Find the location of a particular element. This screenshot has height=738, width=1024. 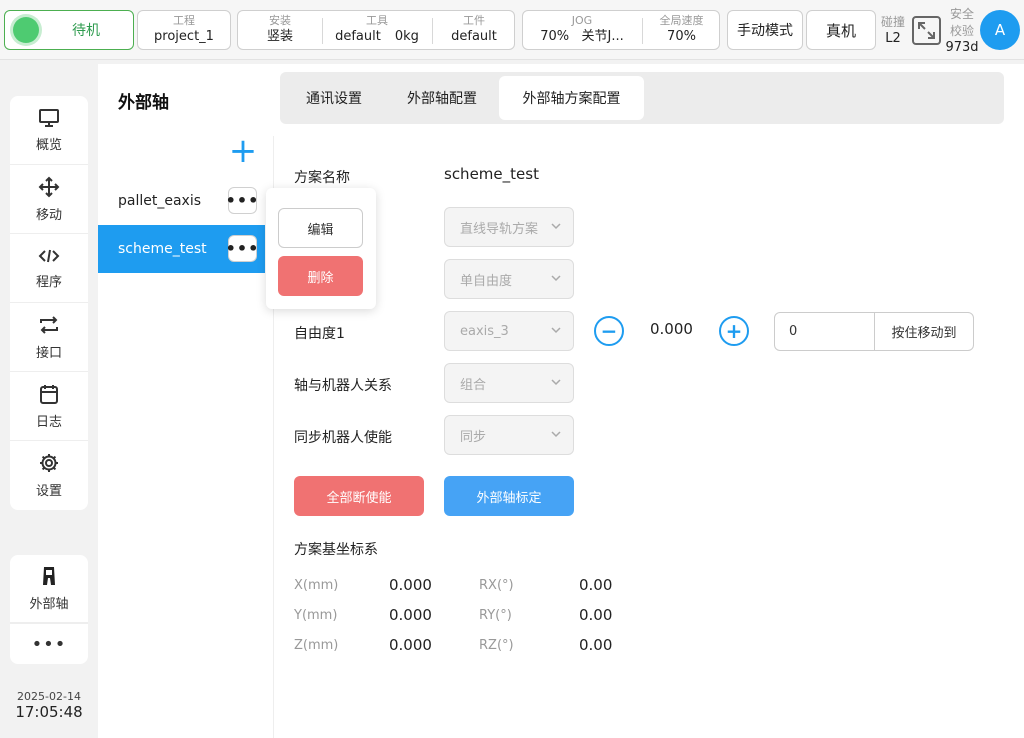

jog-speed: 70% is located at coordinates (555, 36).